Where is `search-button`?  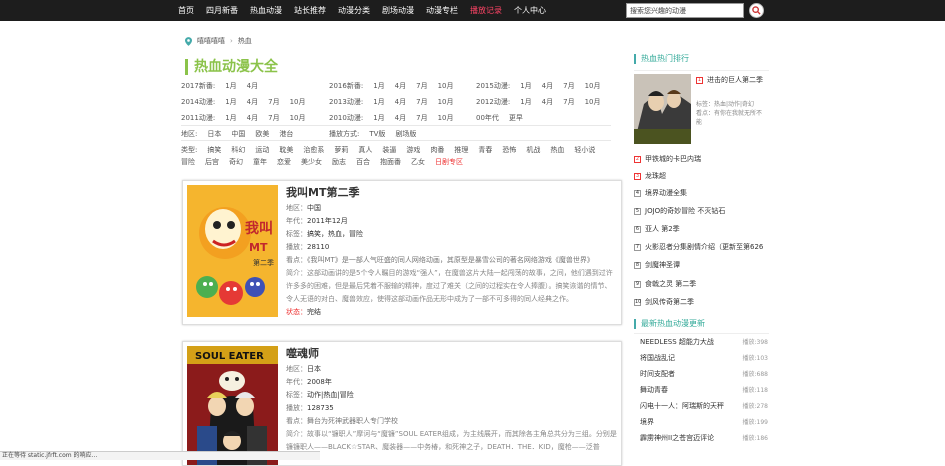
search-button is located at coordinates (756, 10).